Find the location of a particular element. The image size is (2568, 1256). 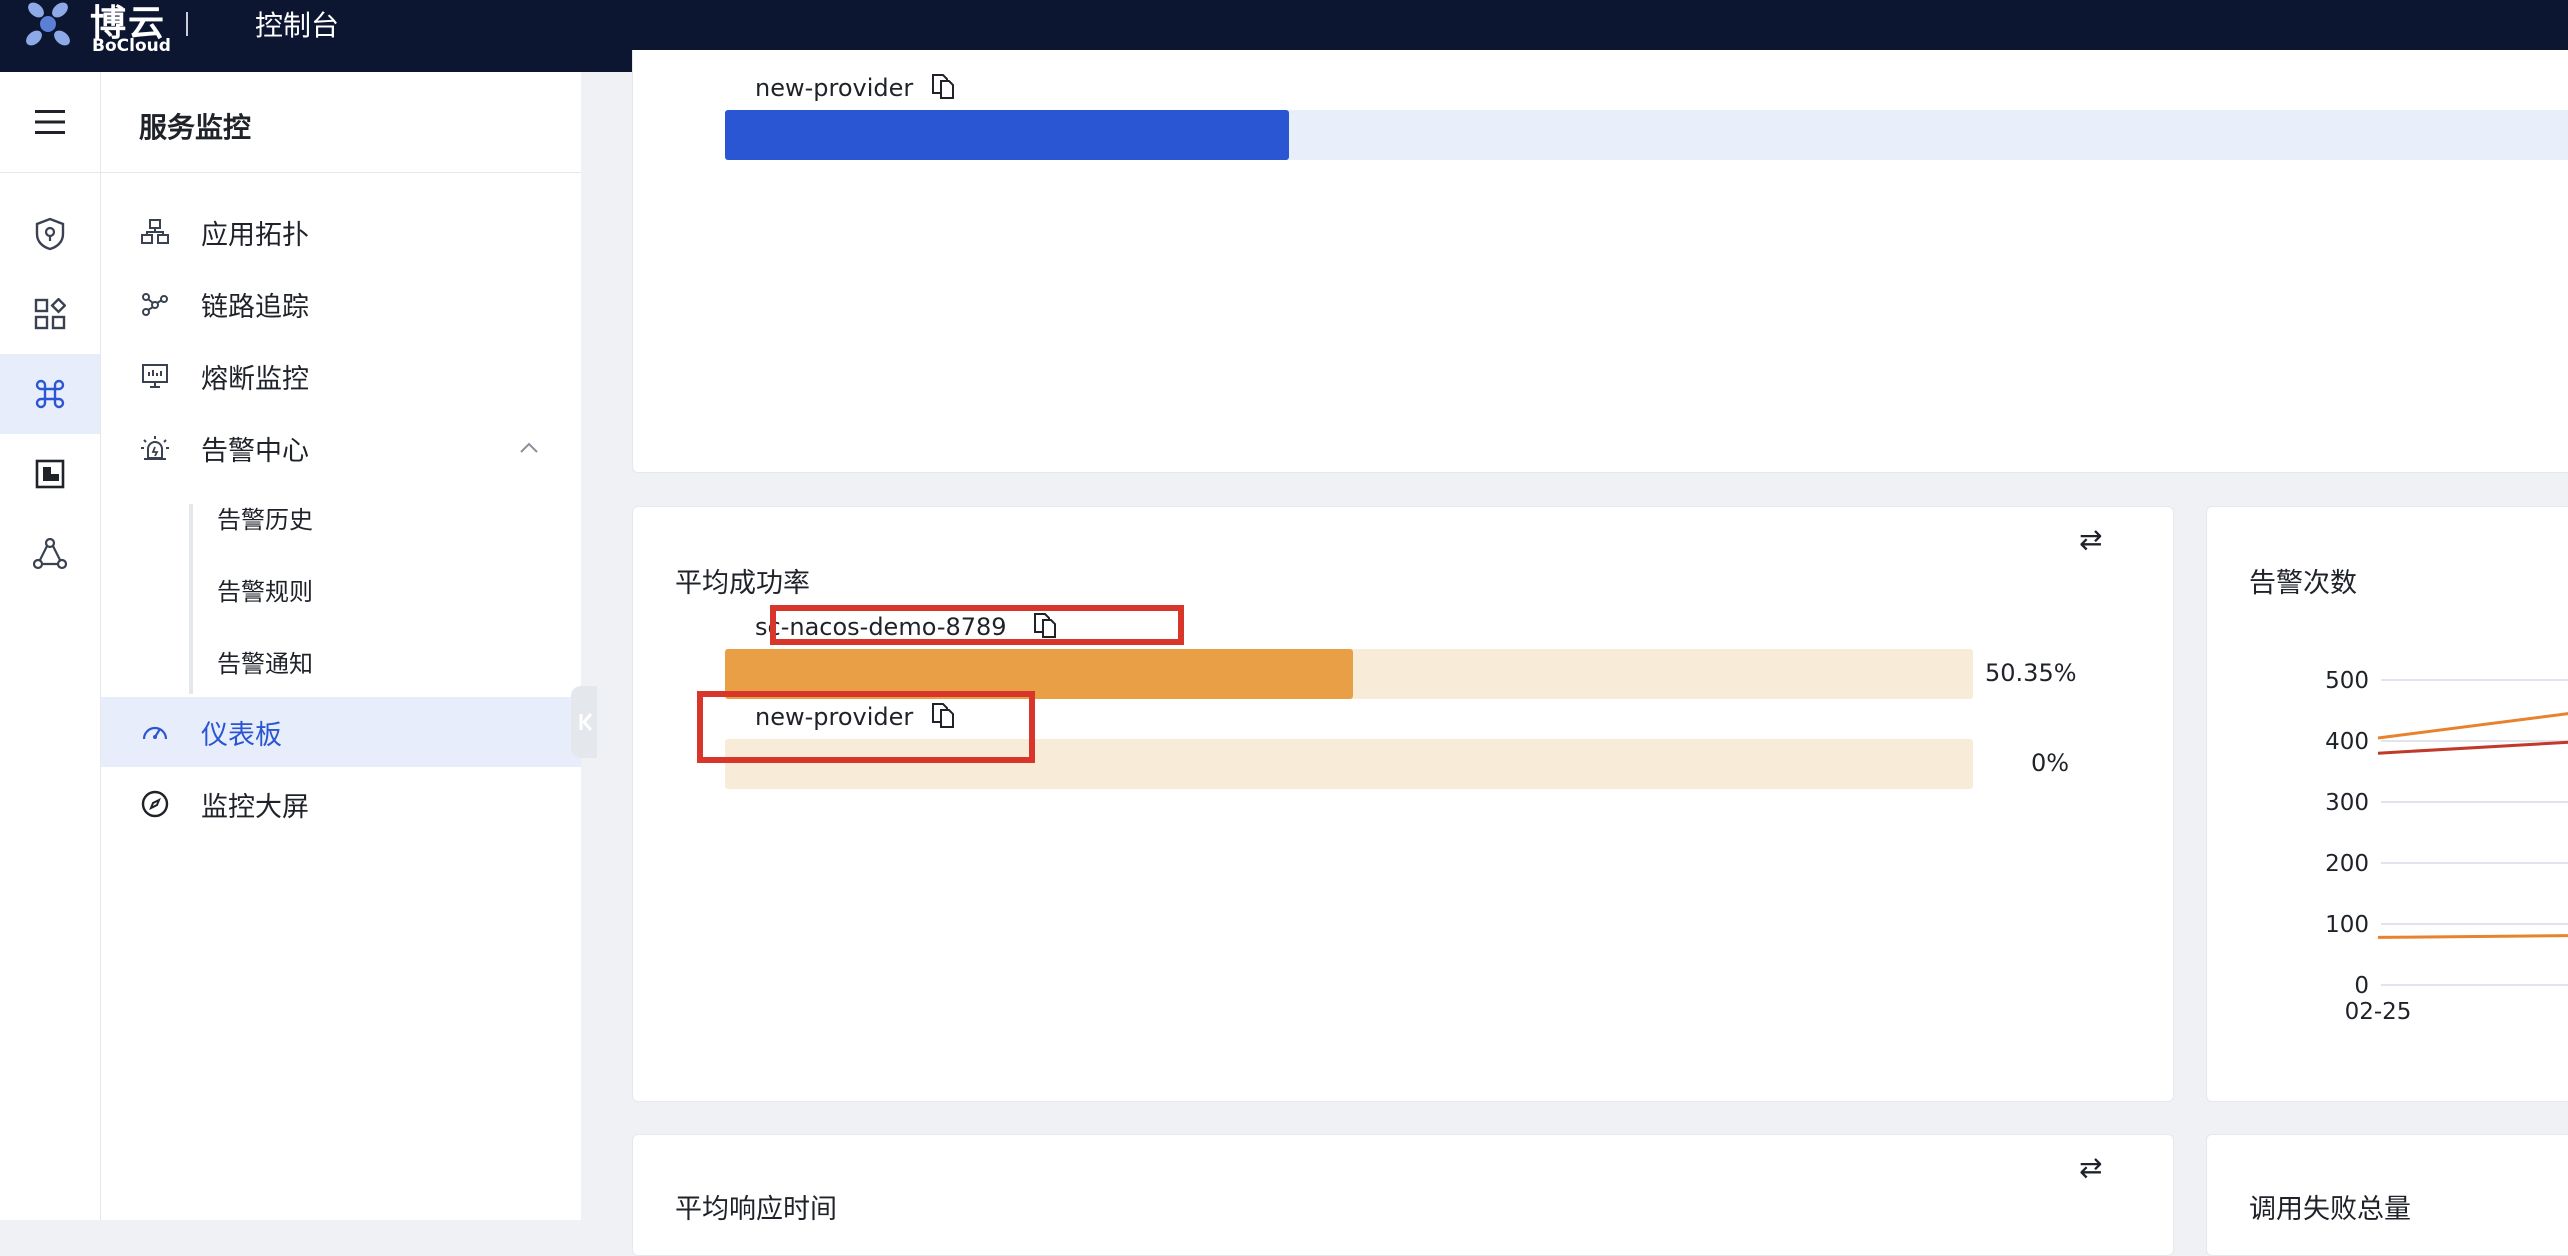

sidebar-item-circuit-monitor: 熔断监控 is located at coordinates (341, 376).